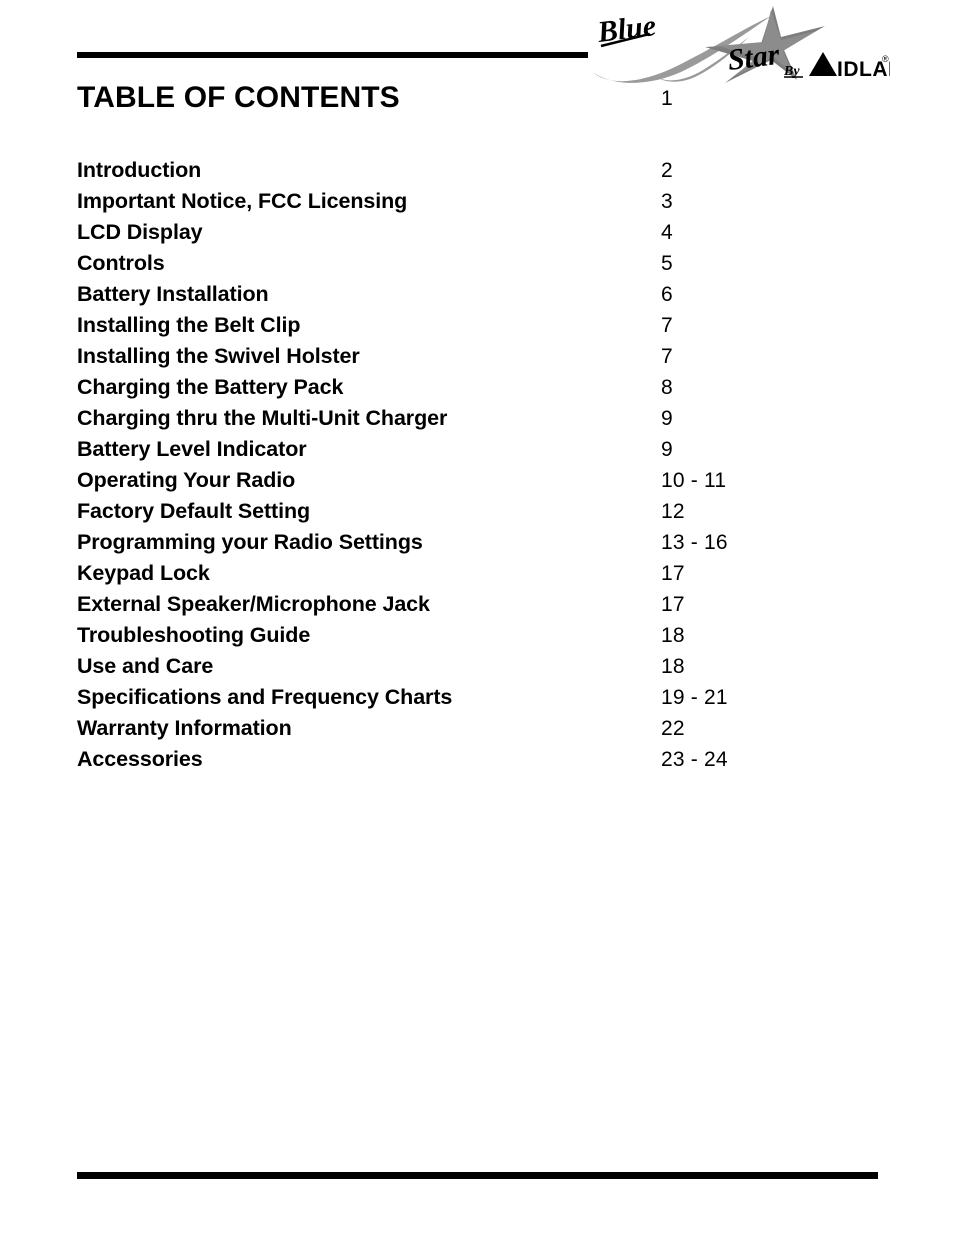 The image size is (954, 1235). Describe the element at coordinates (145, 666) in the screenshot. I see `toc-entry-label: Use and Care` at that location.